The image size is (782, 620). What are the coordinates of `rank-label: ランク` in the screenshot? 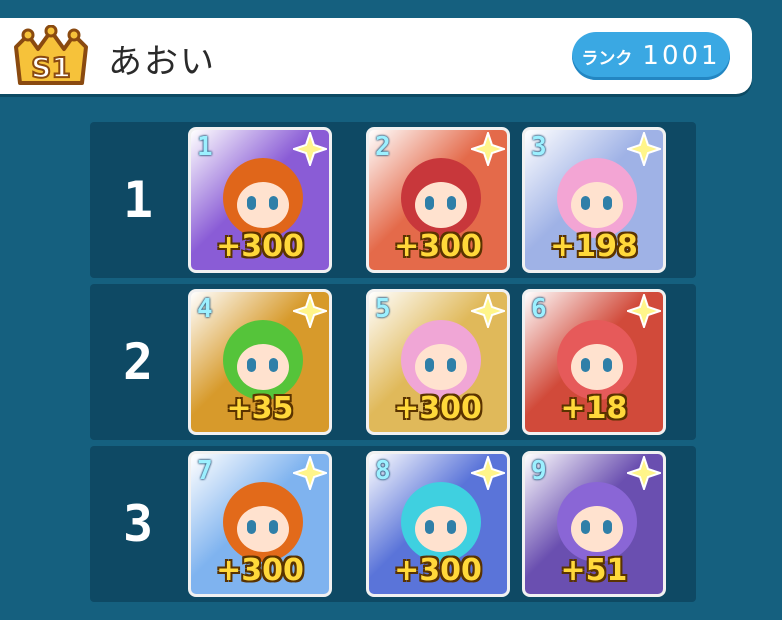 It's located at (607, 58).